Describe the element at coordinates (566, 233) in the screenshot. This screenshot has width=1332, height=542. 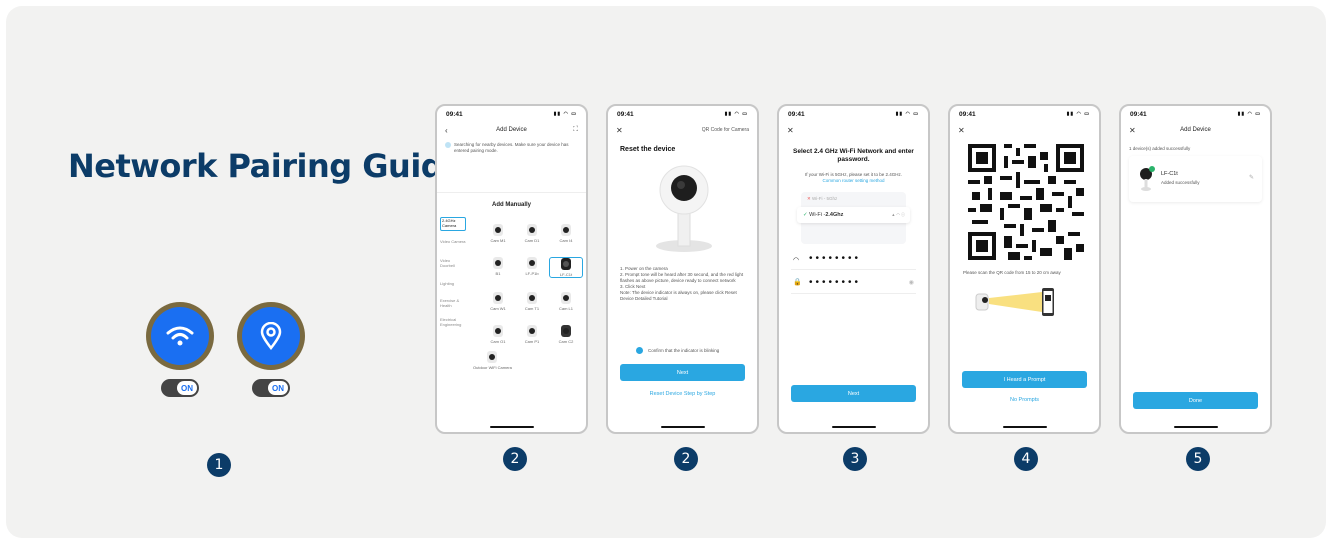
I see `device-item: Cam I4` at that location.